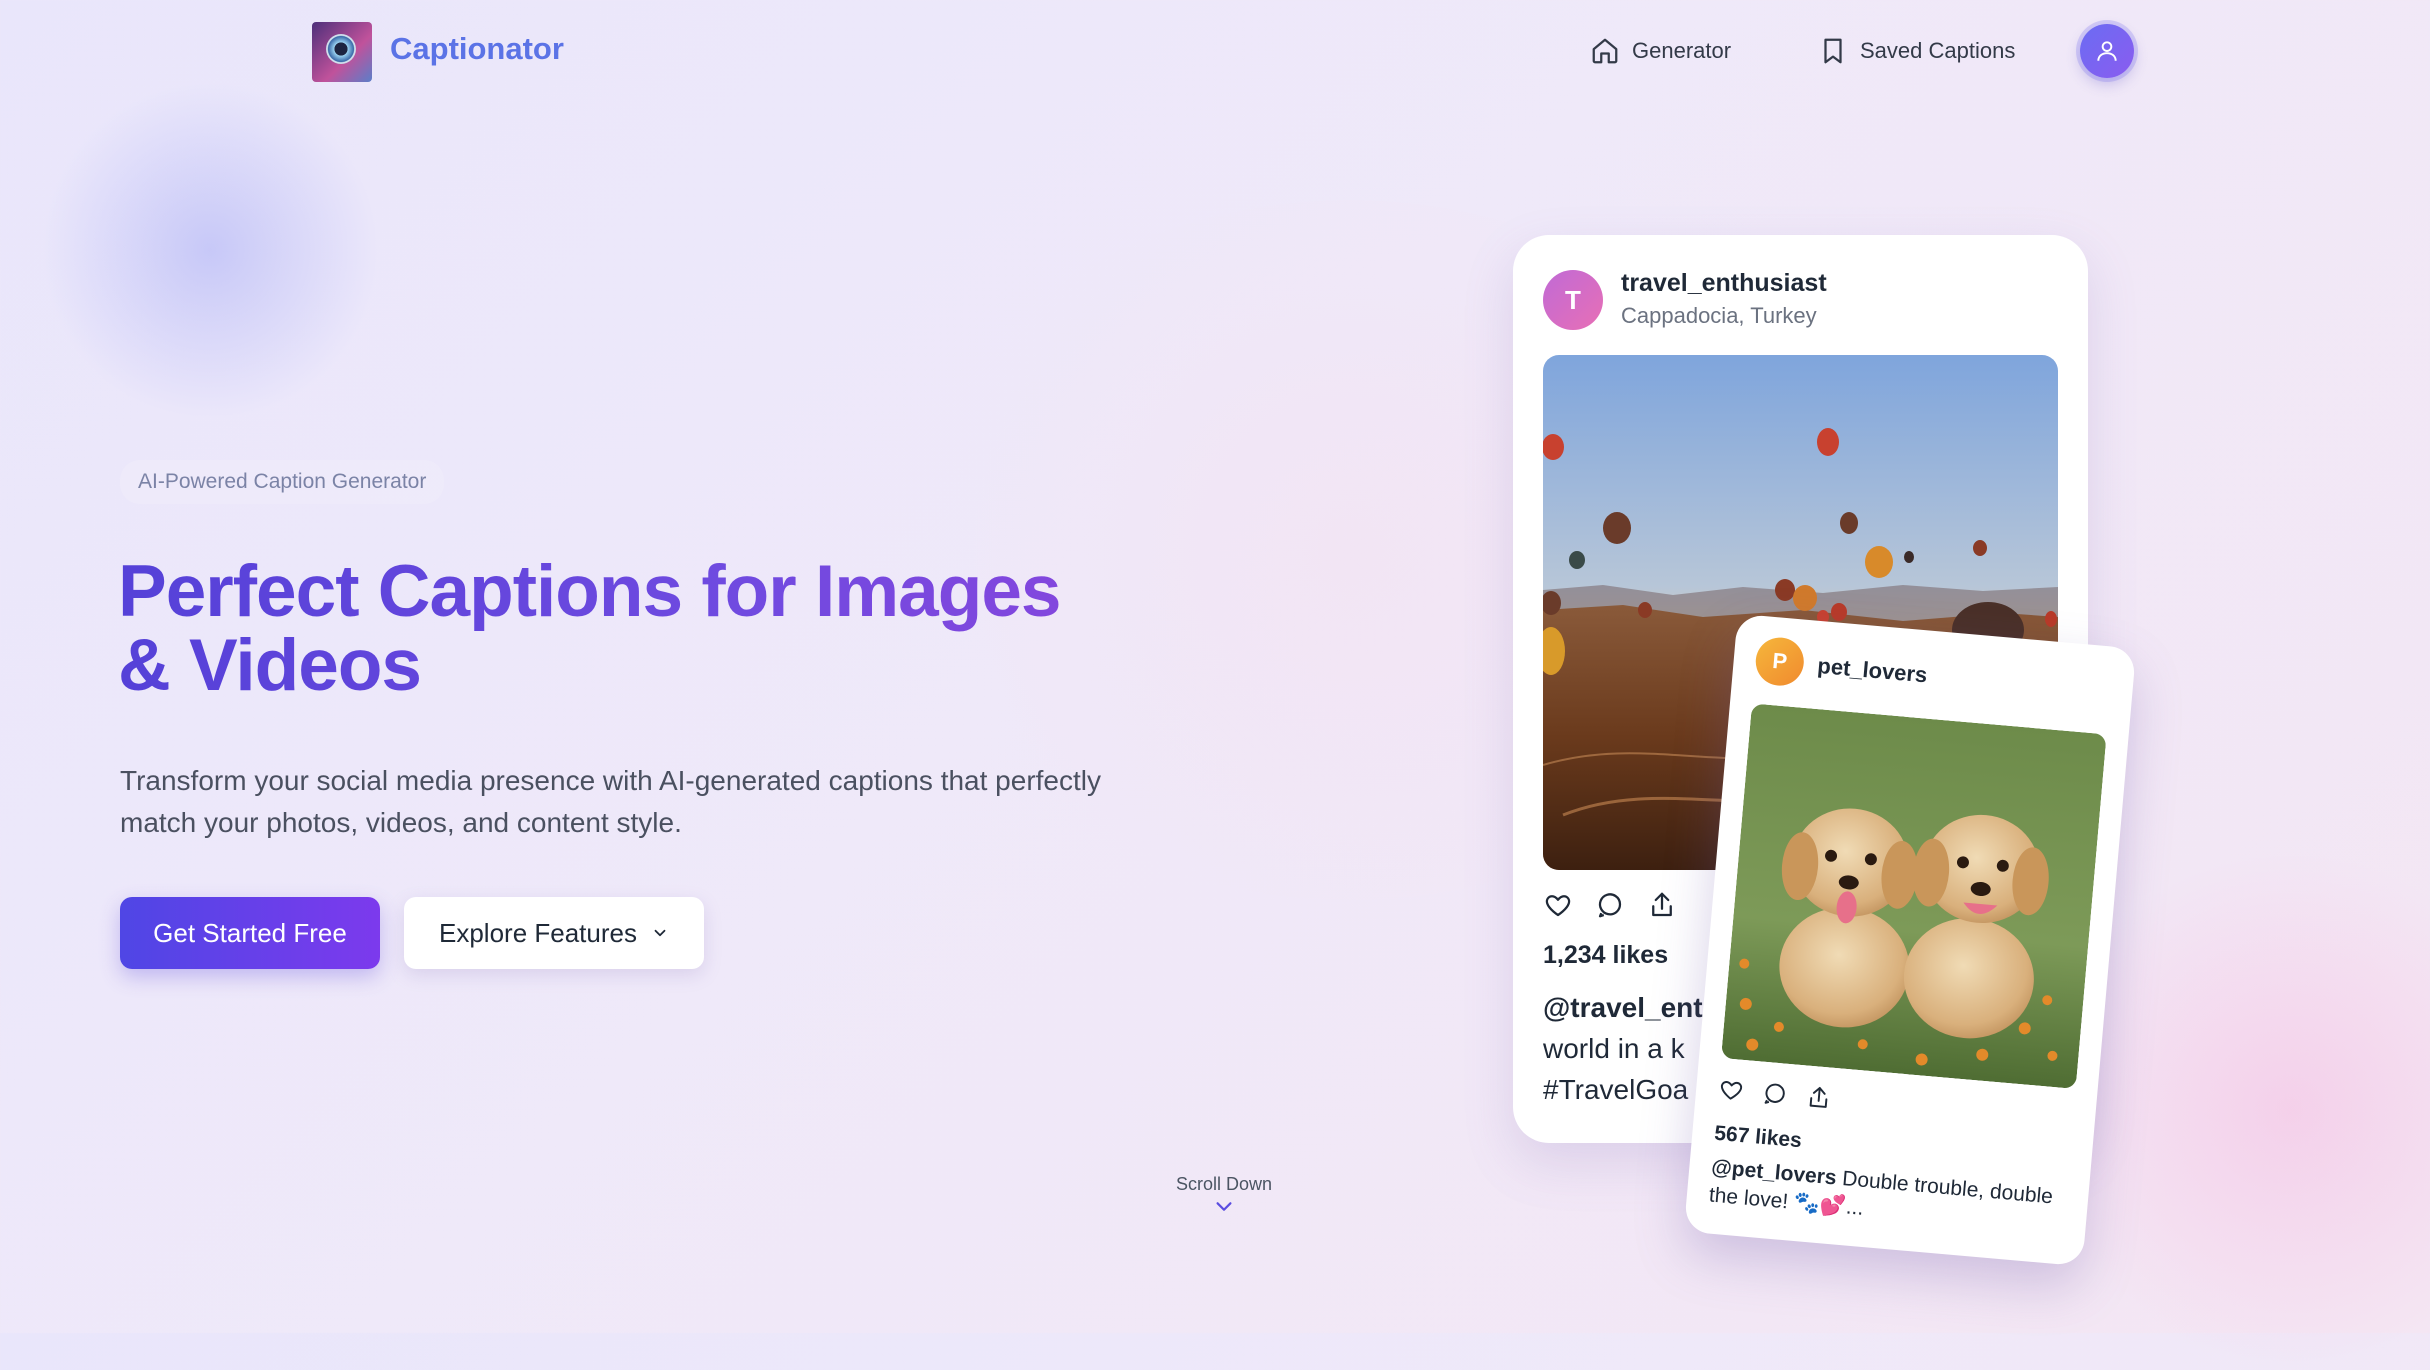 The width and height of the screenshot is (2430, 1370). I want to click on nav-generator: Generator, so click(1660, 51).